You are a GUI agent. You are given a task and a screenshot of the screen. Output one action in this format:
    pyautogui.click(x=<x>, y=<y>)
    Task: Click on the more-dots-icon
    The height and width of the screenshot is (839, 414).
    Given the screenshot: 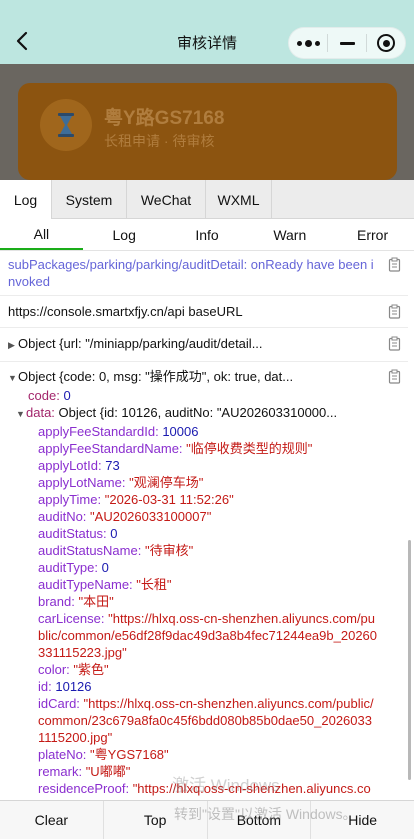 What is the action you would take?
    pyautogui.click(x=308, y=43)
    